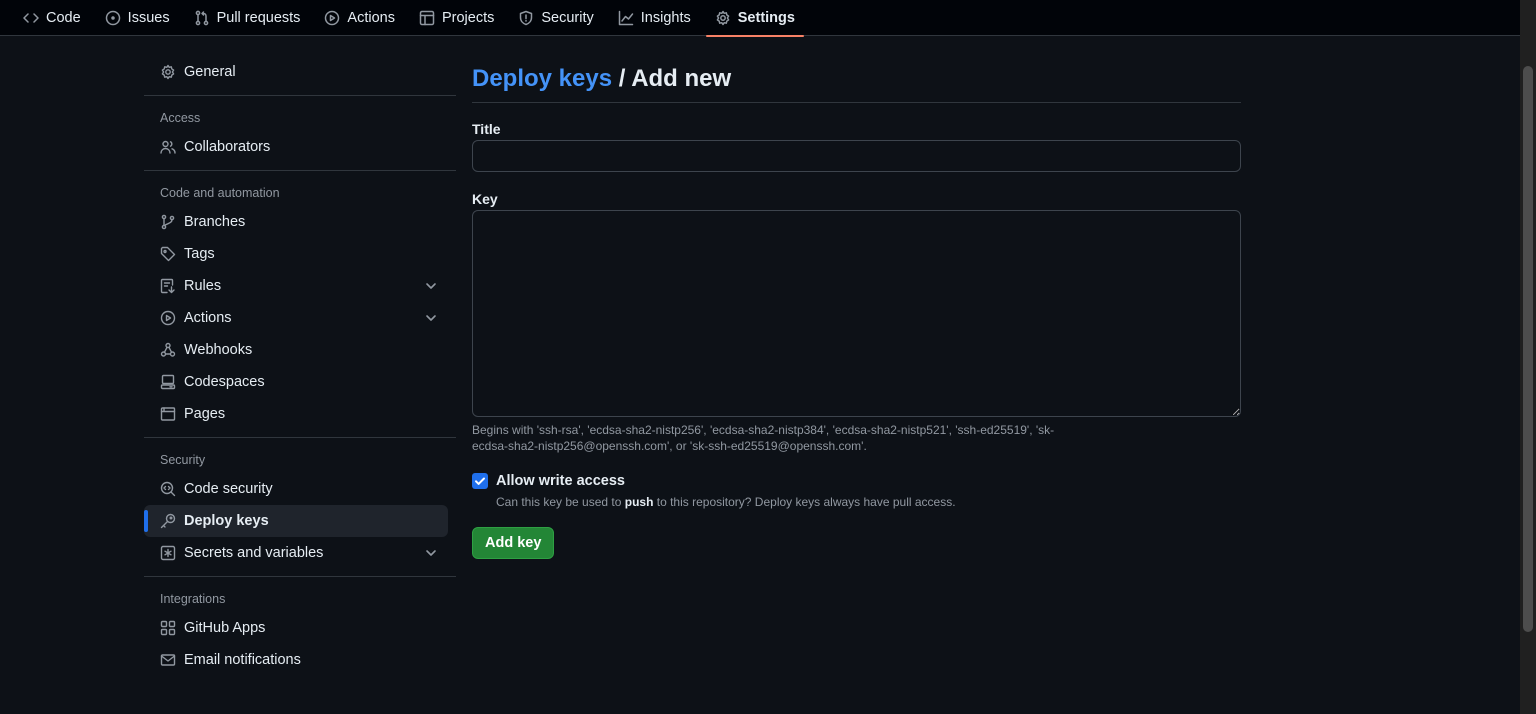  I want to click on issue-icon, so click(112, 17).